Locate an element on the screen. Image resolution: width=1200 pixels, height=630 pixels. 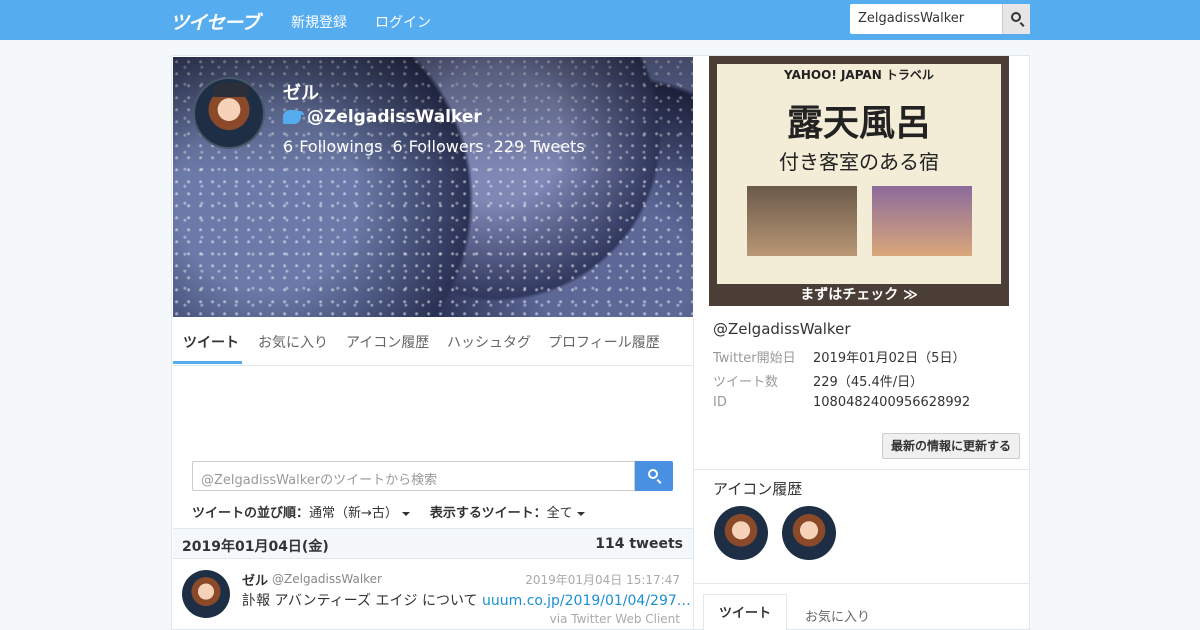
top-bar: ツイセーブ 新規登録 ログイン ZelgadissWalker is located at coordinates (600, 20).